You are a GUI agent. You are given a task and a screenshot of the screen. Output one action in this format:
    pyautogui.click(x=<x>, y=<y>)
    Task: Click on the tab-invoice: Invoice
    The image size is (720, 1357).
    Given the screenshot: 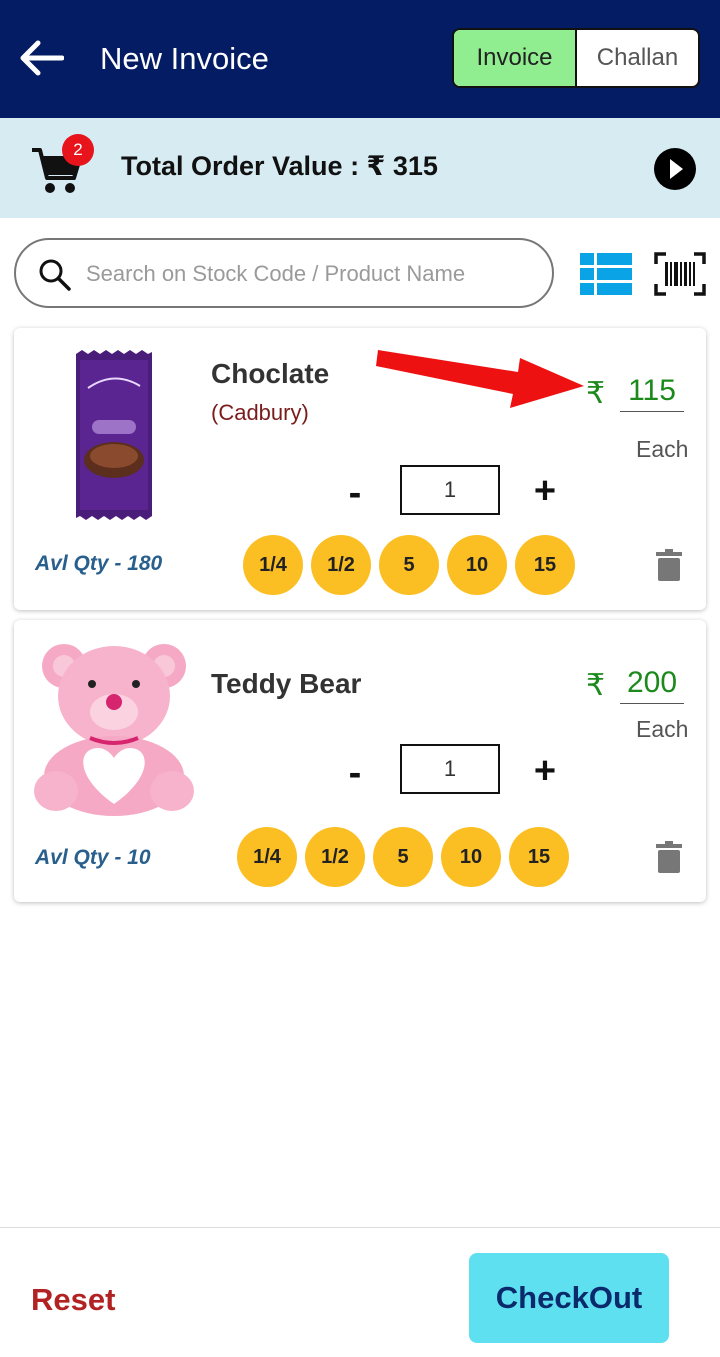 What is the action you would take?
    pyautogui.click(x=515, y=58)
    